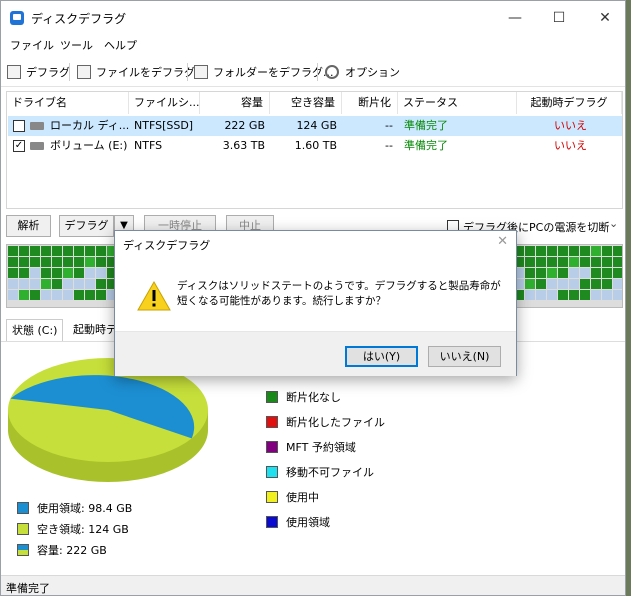 This screenshot has width=631, height=596. I want to click on legend-capacity-swatch, so click(23, 550).